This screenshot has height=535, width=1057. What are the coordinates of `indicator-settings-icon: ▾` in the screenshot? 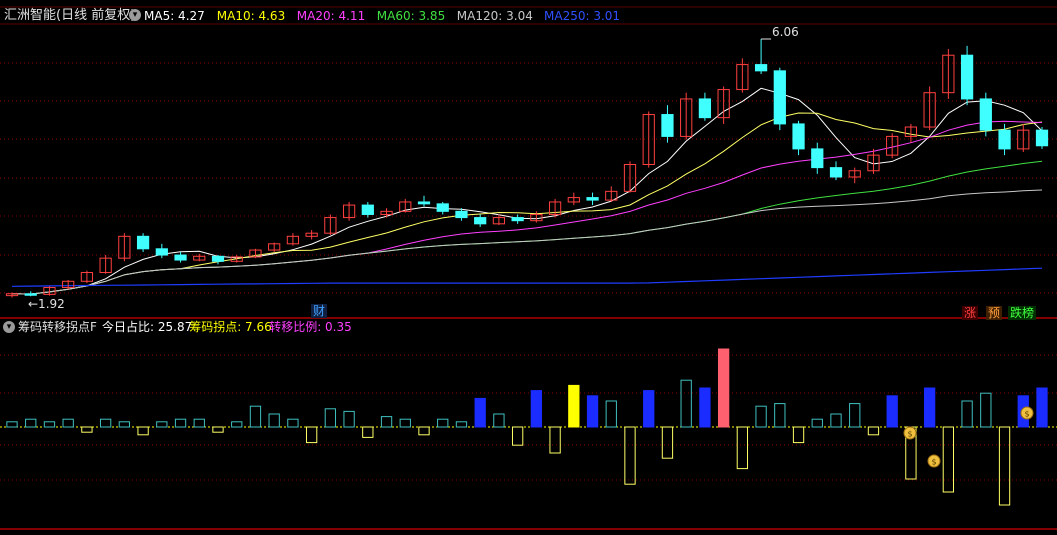 It's located at (9, 327).